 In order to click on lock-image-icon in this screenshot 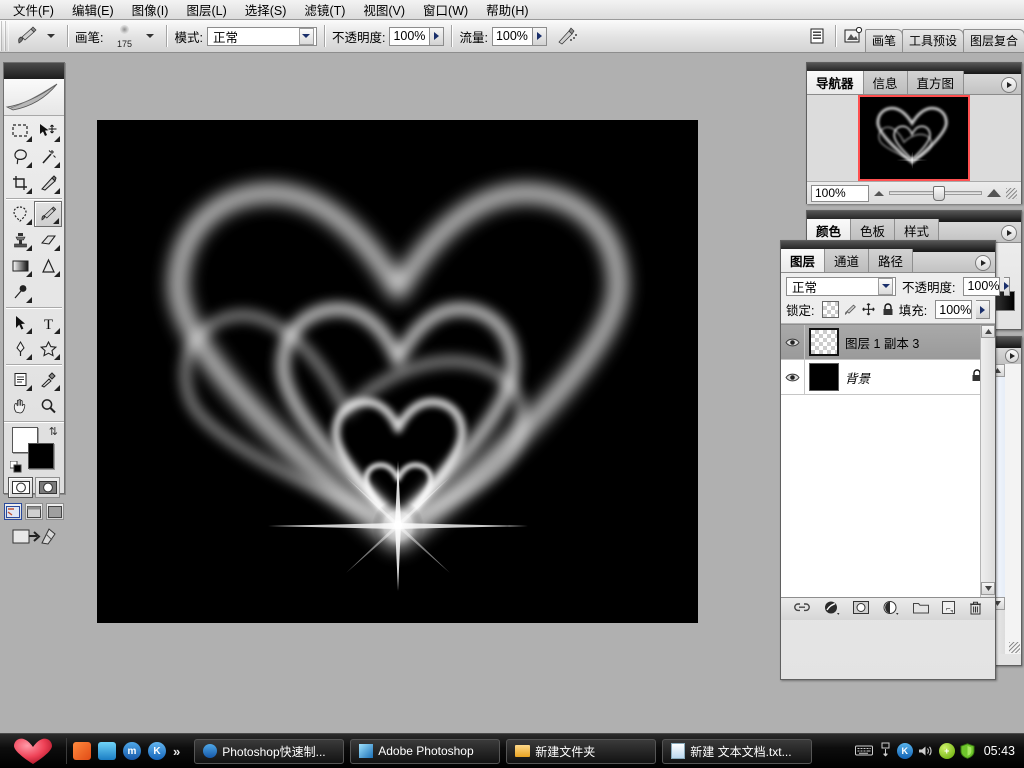, I will do `click(850, 309)`.